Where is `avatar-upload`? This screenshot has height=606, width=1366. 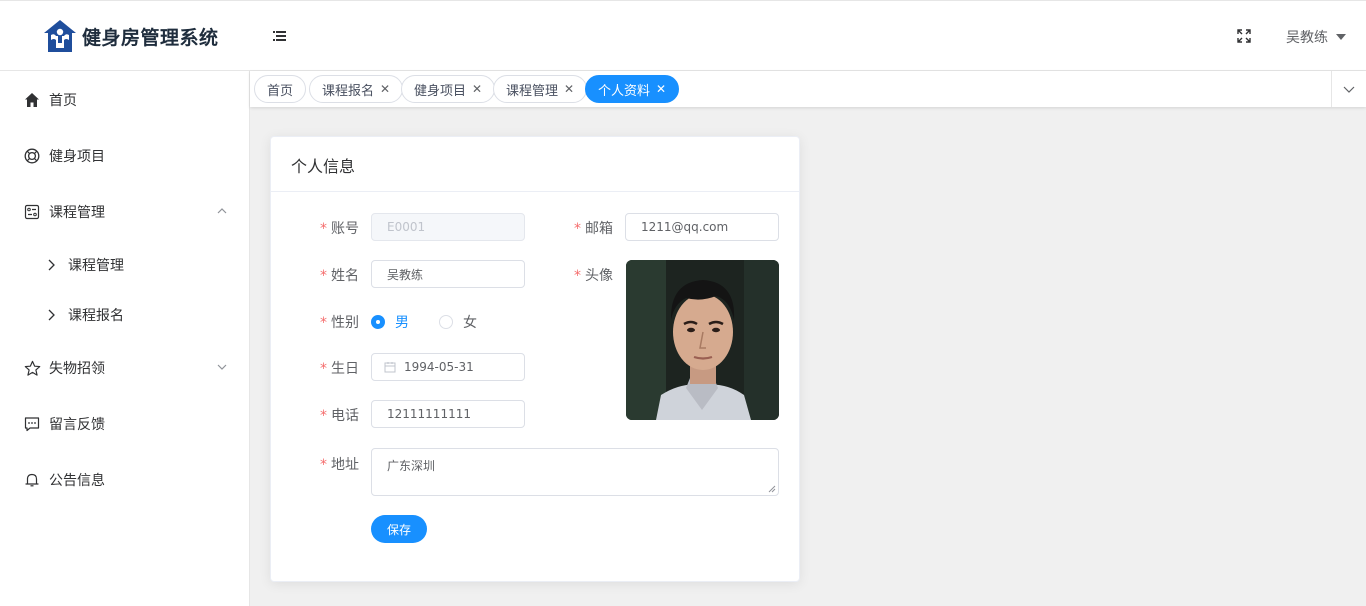 avatar-upload is located at coordinates (702, 340).